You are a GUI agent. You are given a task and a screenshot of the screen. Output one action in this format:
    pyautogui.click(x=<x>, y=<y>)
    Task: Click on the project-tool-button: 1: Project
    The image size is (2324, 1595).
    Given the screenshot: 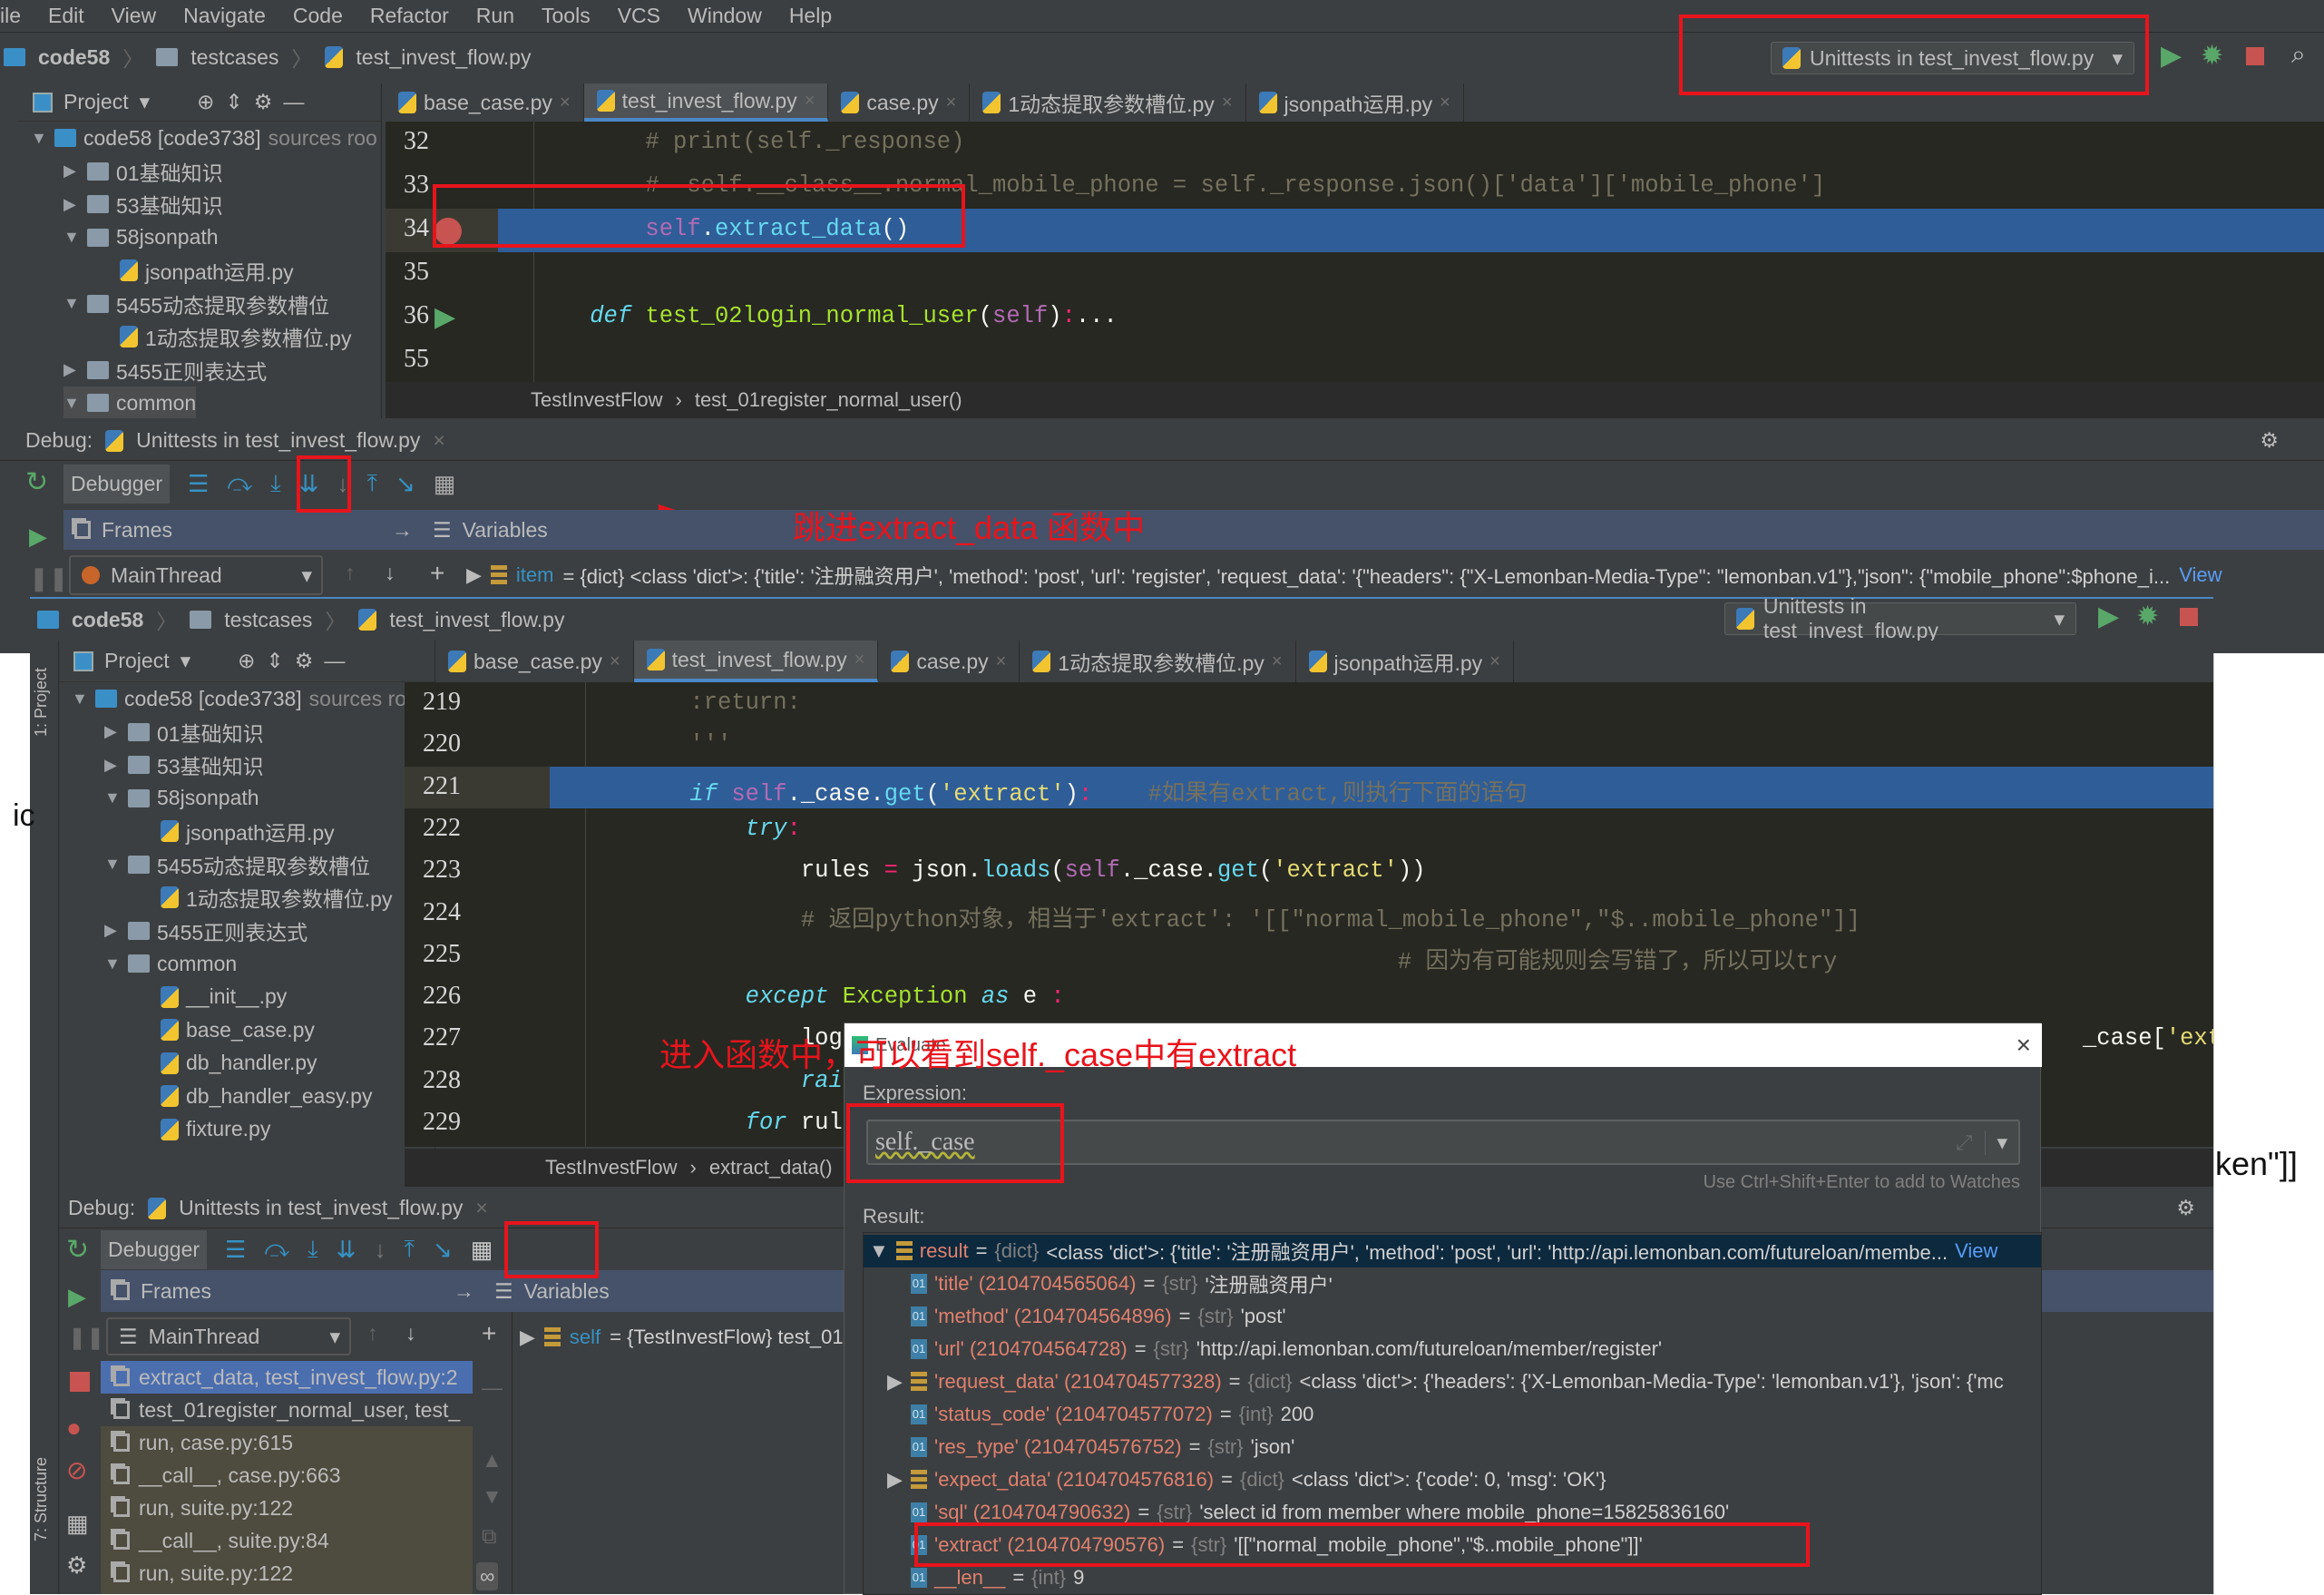 What is the action you would take?
    pyautogui.click(x=41, y=702)
    